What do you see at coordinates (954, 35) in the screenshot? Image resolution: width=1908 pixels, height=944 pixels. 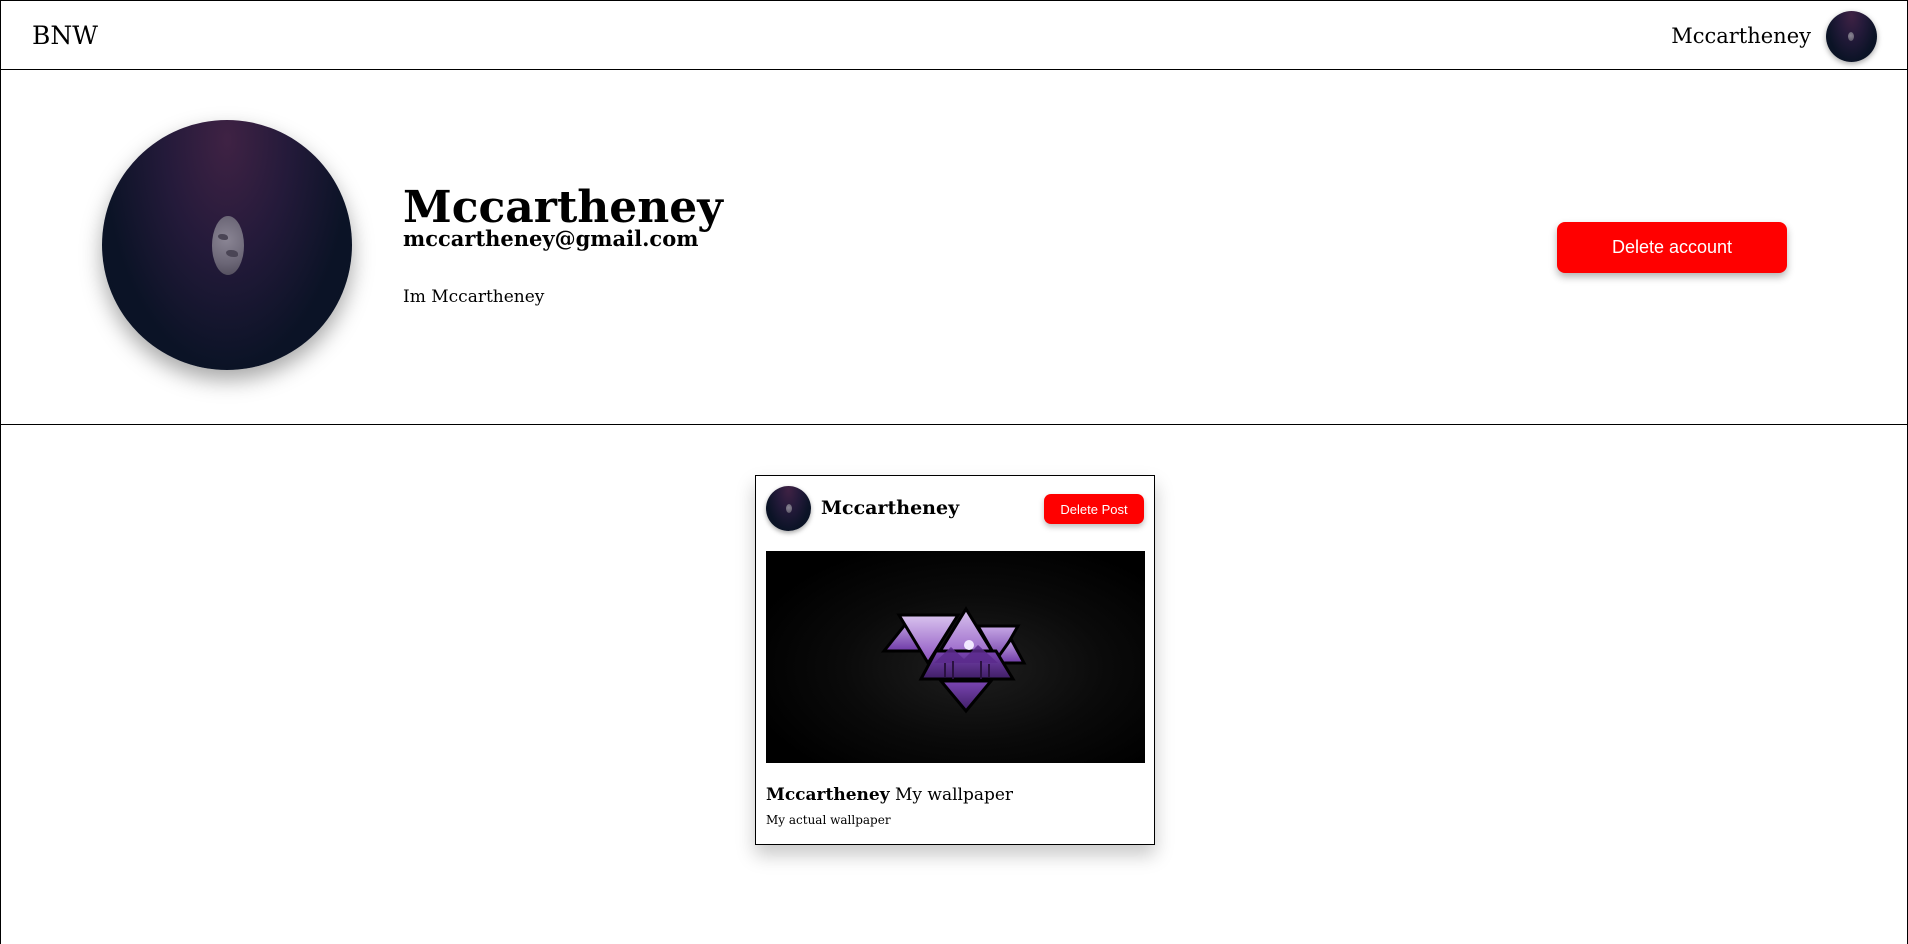 I see `top-navbar: BNW Mccartheney` at bounding box center [954, 35].